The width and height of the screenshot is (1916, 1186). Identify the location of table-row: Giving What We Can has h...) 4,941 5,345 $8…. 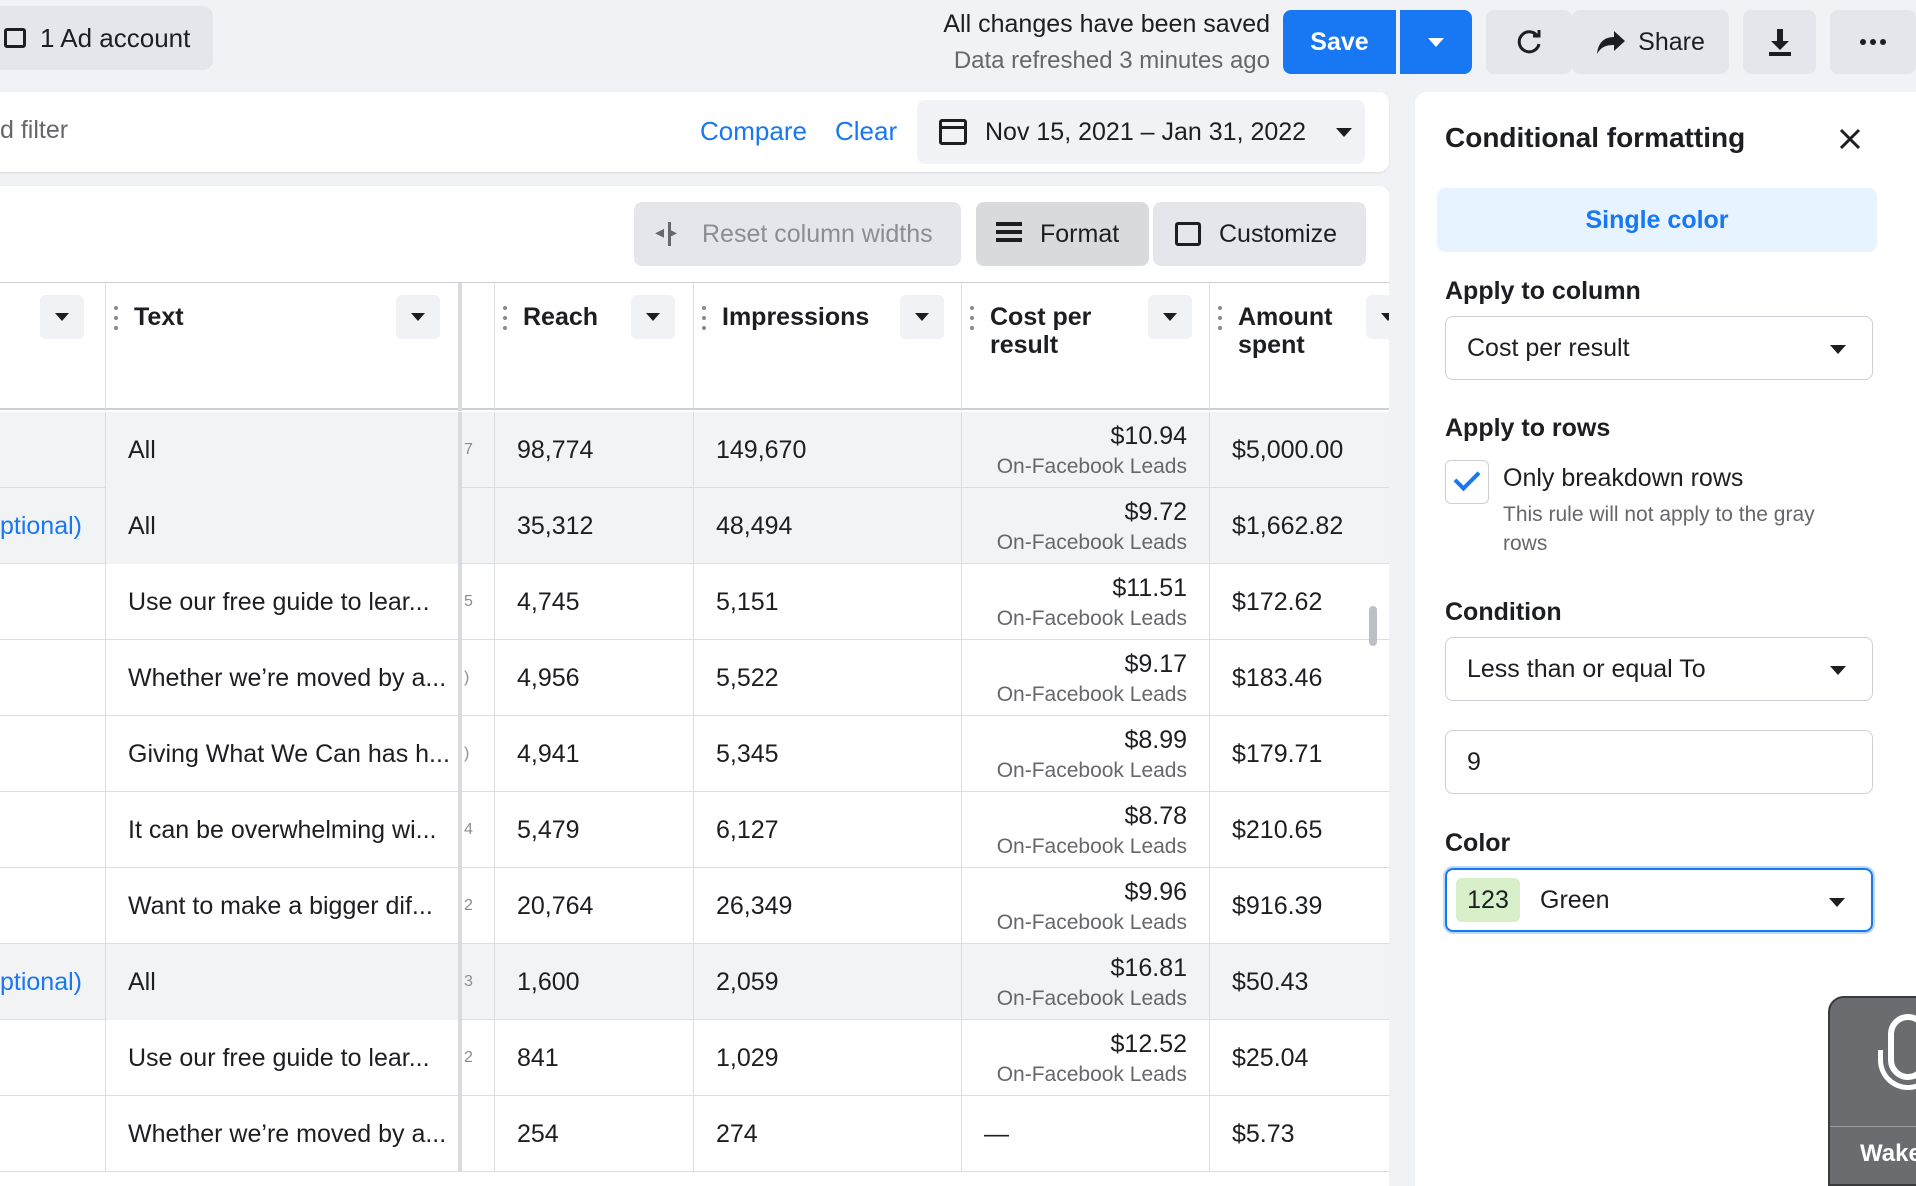
(694, 754).